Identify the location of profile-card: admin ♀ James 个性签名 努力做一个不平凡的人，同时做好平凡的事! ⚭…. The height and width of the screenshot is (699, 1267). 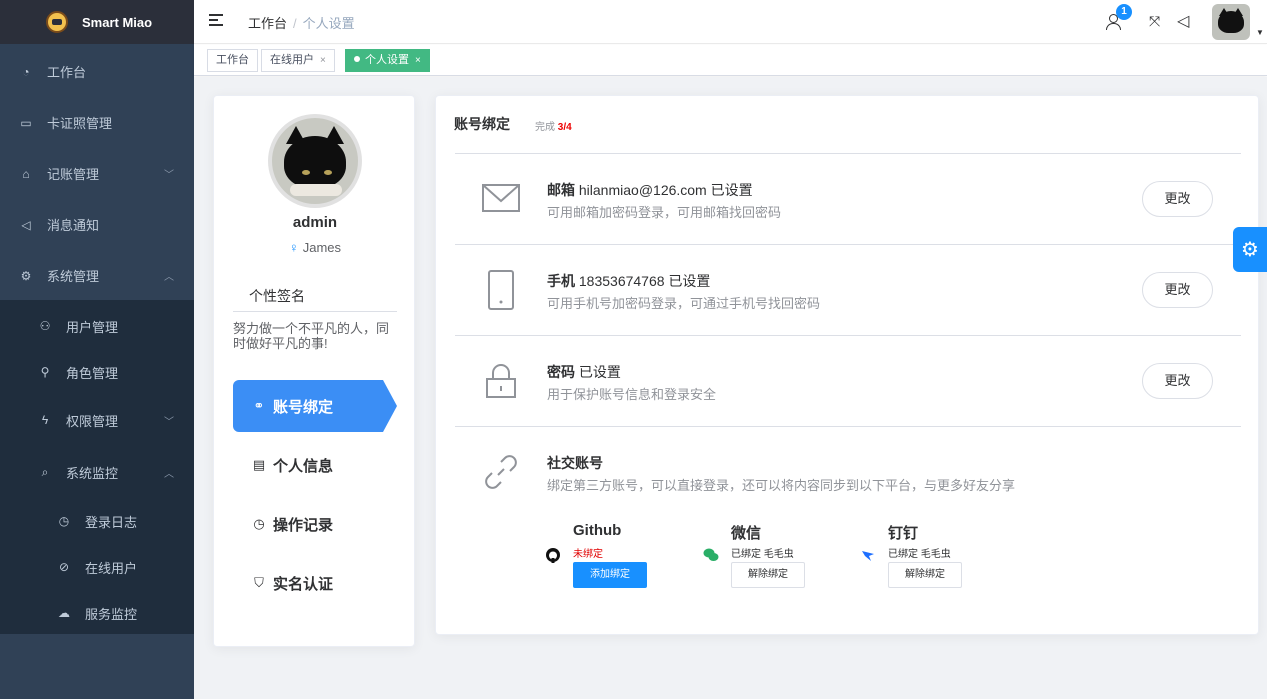
(314, 371).